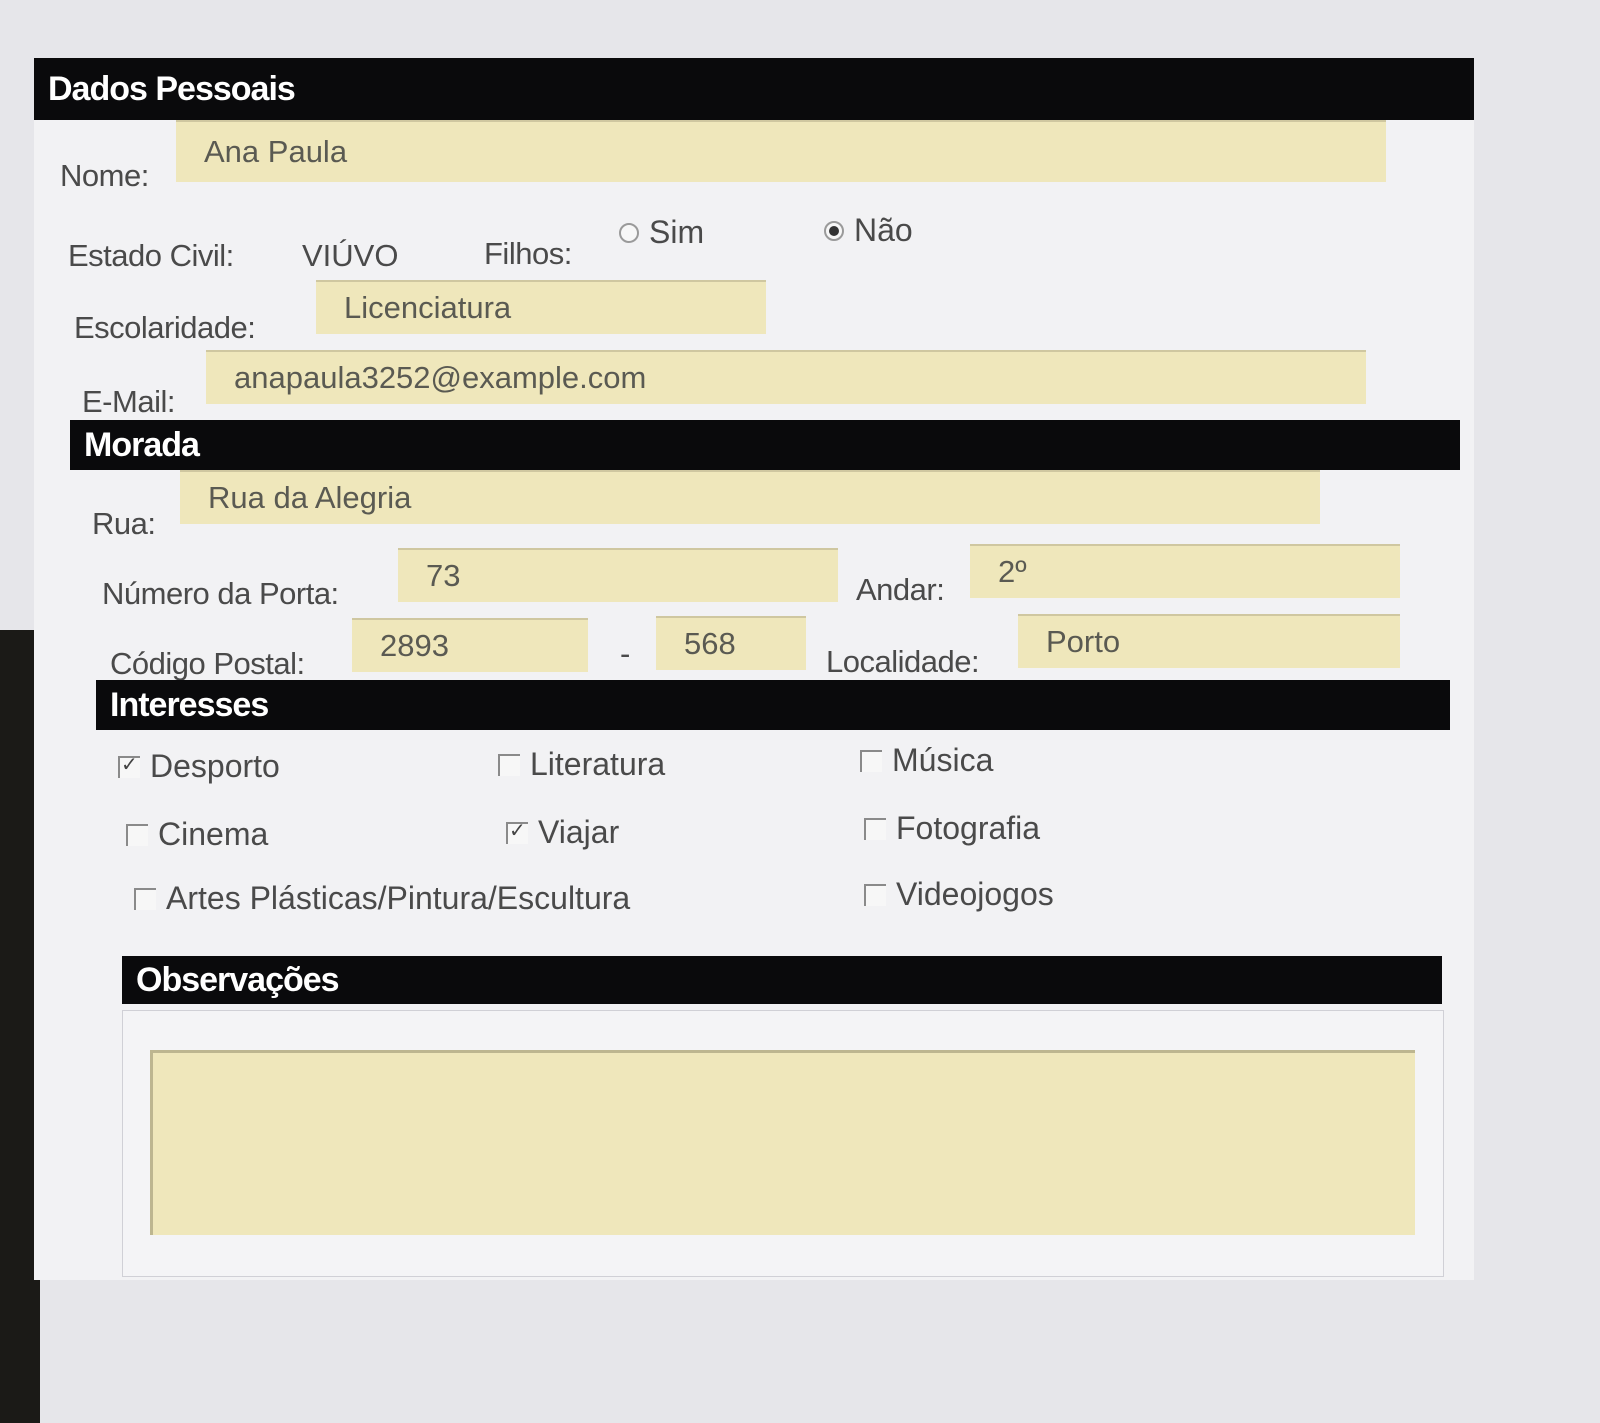  I want to click on door-number-input, so click(618, 575).